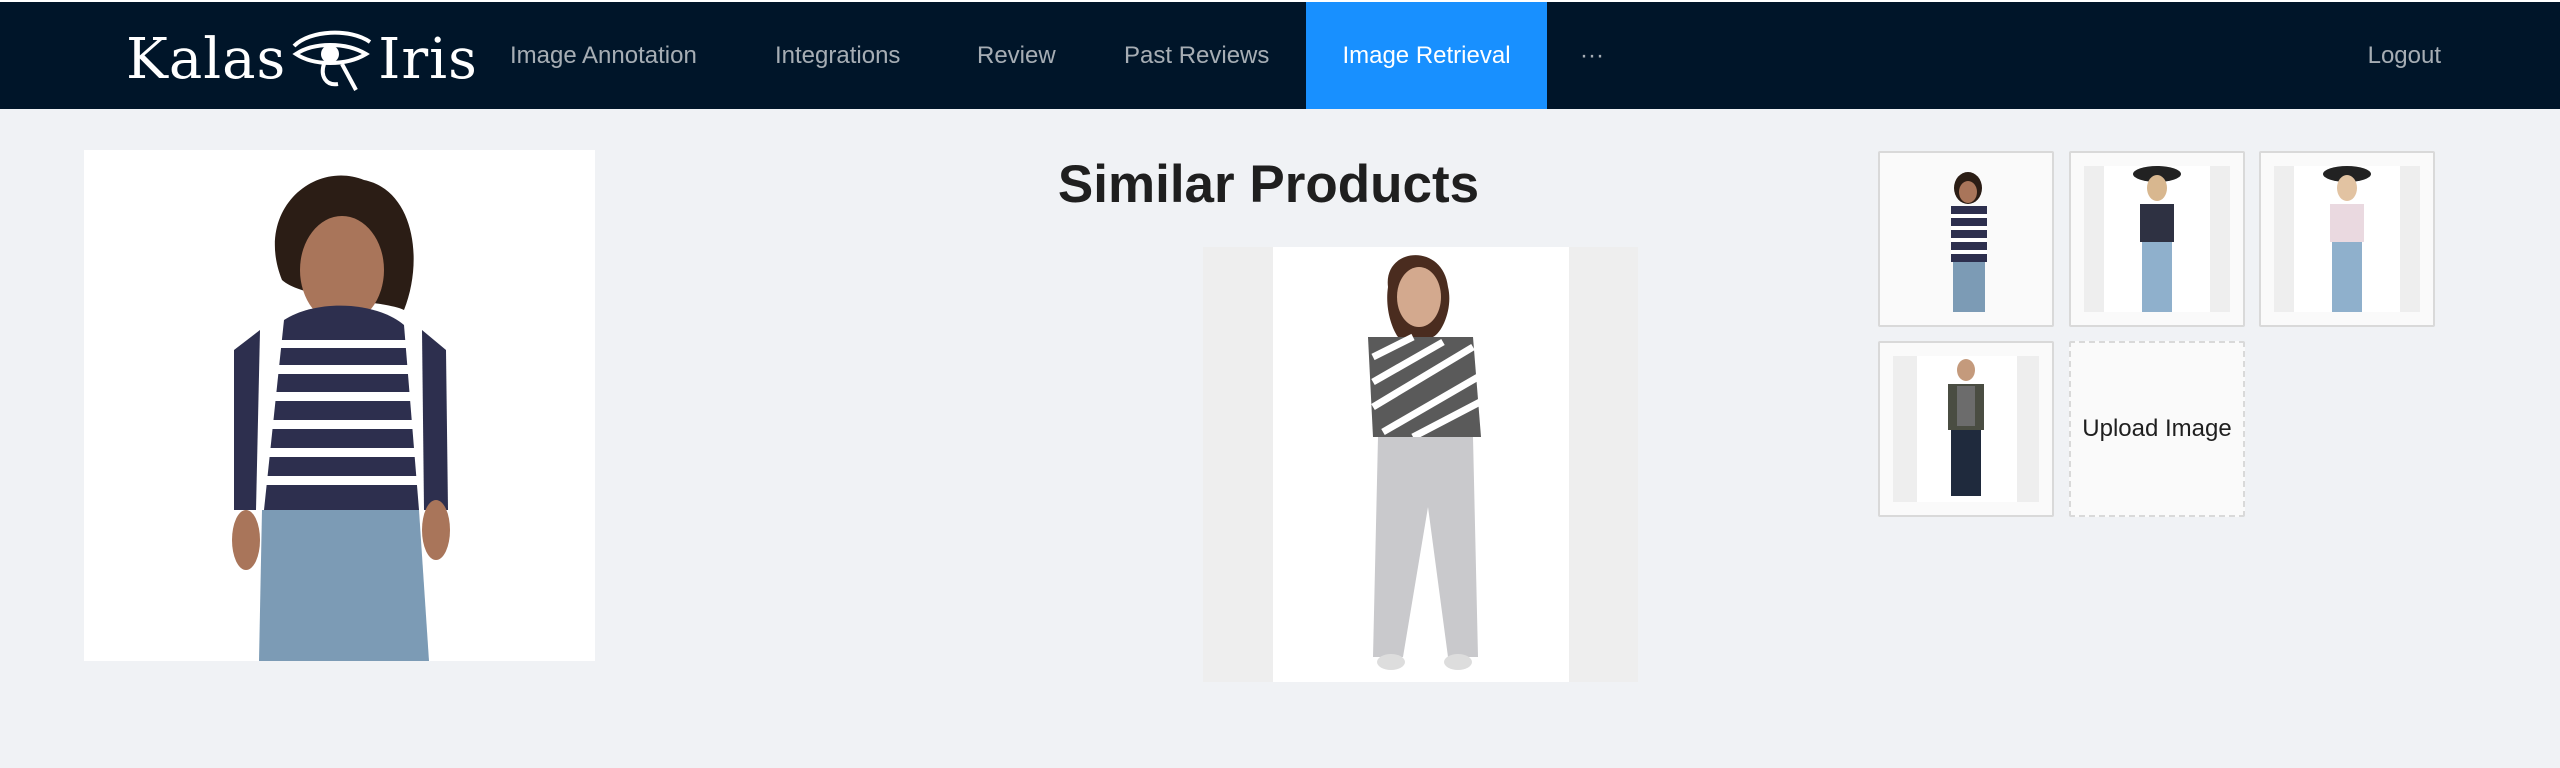  Describe the element at coordinates (2404, 55) in the screenshot. I see `logout-link: Logout` at that location.